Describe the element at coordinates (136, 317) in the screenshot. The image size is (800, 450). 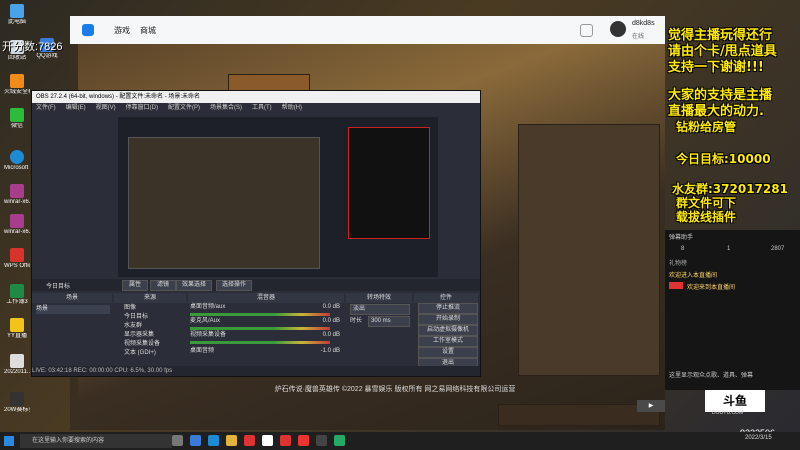
I see `source-goal: 今日目标` at that location.